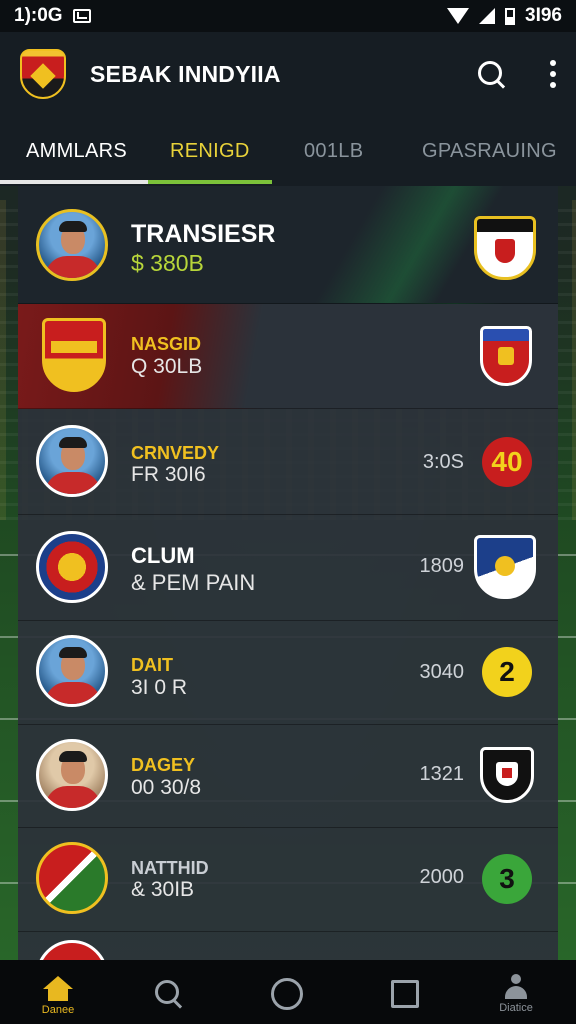 Image resolution: width=576 pixels, height=1024 pixels. Describe the element at coordinates (58, 1010) in the screenshot. I see `nav-home-label: Danee` at that location.